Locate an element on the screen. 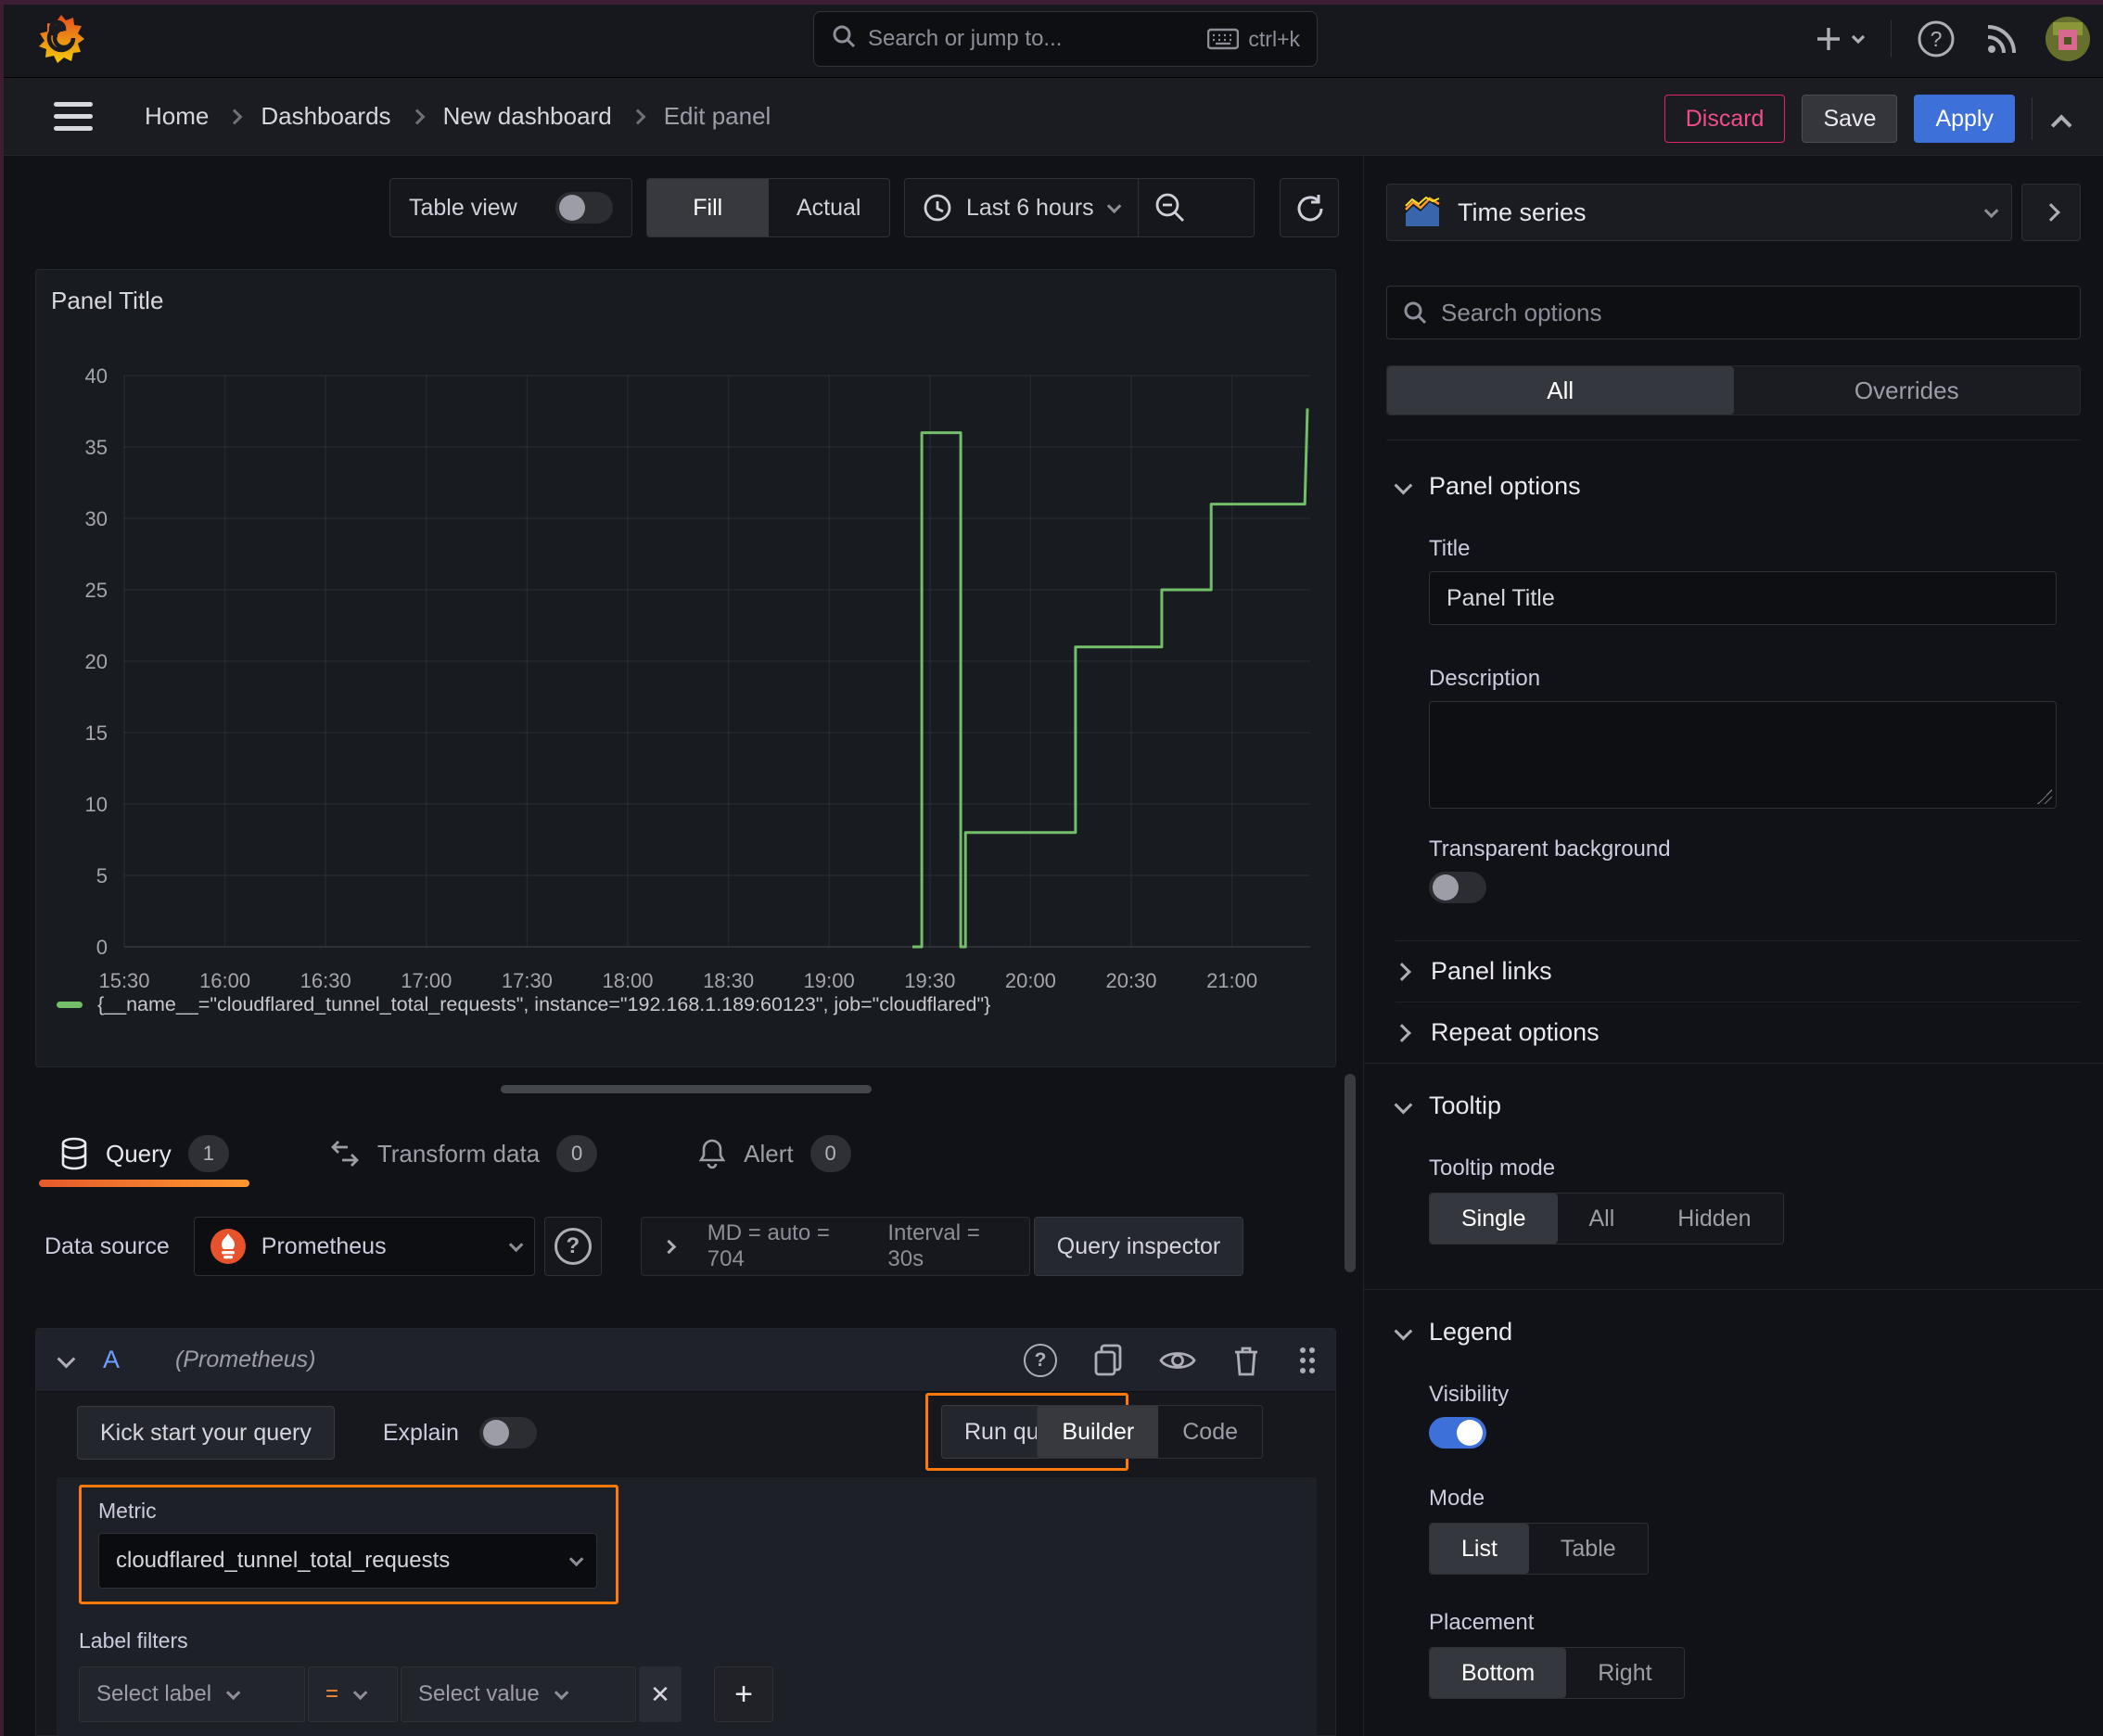  zoom-out-icon is located at coordinates (1170, 208).